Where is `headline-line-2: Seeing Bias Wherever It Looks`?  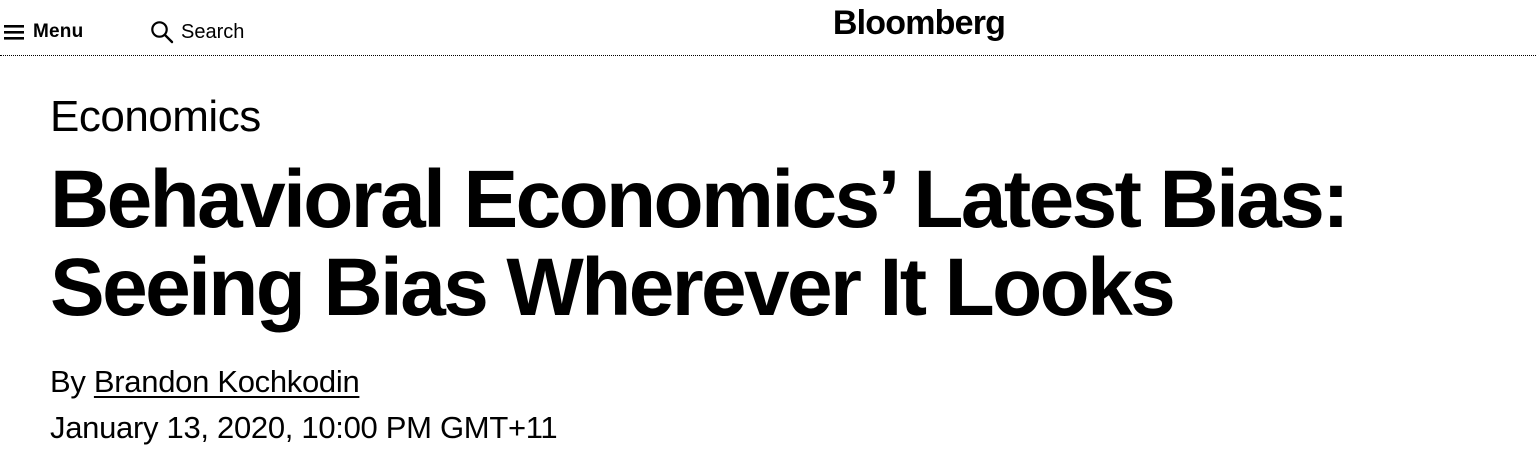 headline-line-2: Seeing Bias Wherever It Looks is located at coordinates (613, 287).